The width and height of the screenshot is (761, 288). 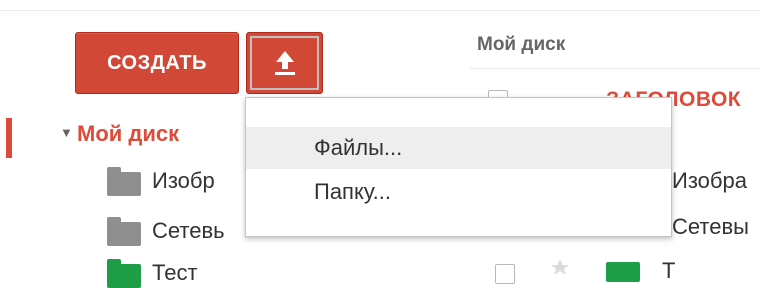 I want to click on list-item-images: Изобра, so click(x=709, y=181).